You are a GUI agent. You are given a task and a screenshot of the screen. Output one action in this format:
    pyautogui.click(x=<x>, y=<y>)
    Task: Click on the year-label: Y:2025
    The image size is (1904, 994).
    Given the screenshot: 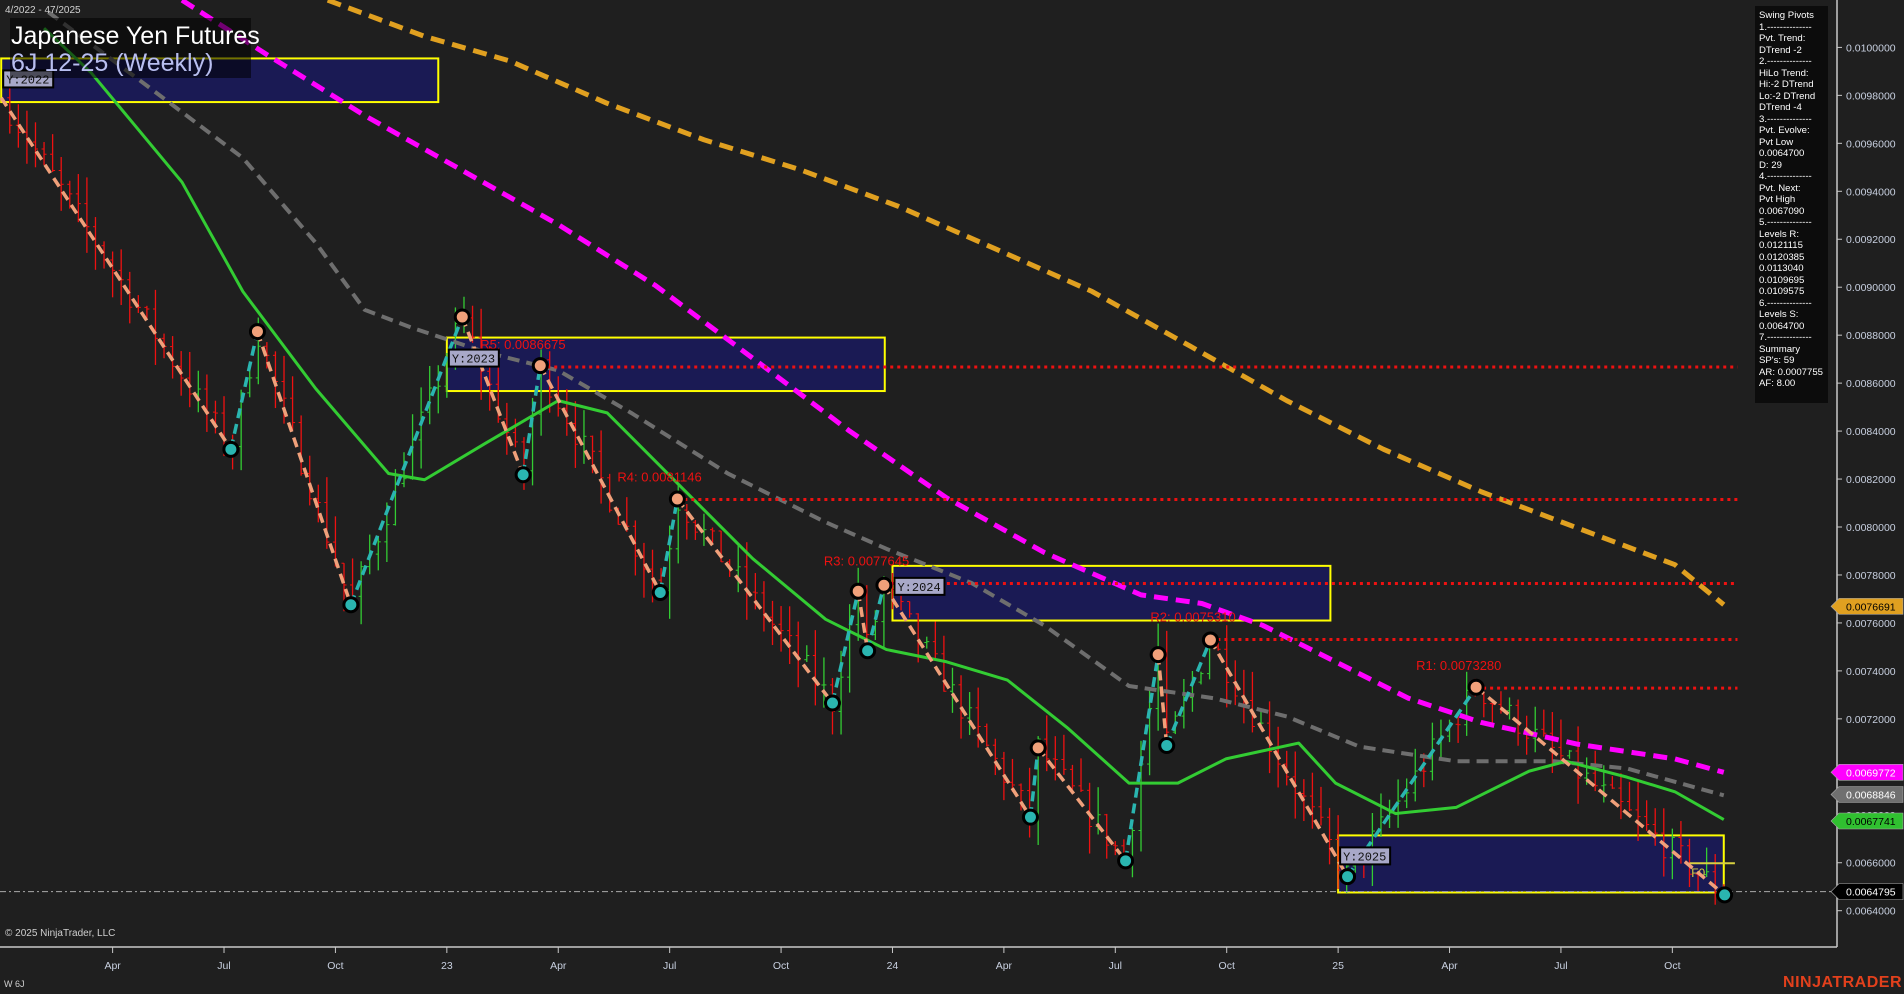 What is the action you would take?
    pyautogui.click(x=1364, y=857)
    